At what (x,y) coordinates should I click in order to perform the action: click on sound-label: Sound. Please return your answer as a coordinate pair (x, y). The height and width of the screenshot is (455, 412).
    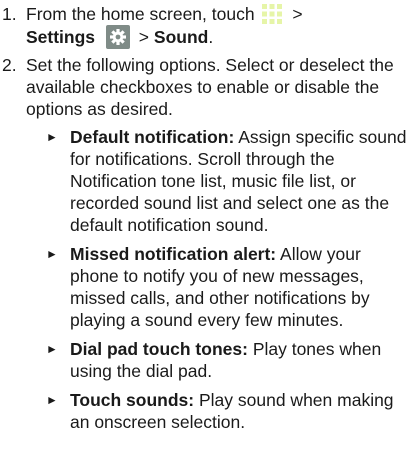
    Looking at the image, I should click on (181, 37).